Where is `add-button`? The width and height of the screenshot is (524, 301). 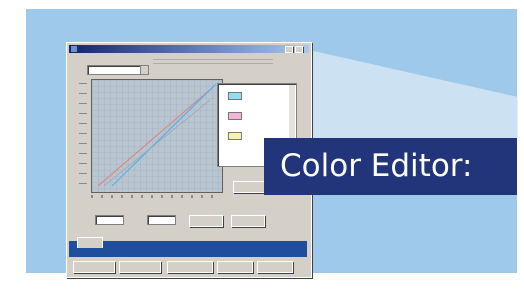
add-button is located at coordinates (206, 221).